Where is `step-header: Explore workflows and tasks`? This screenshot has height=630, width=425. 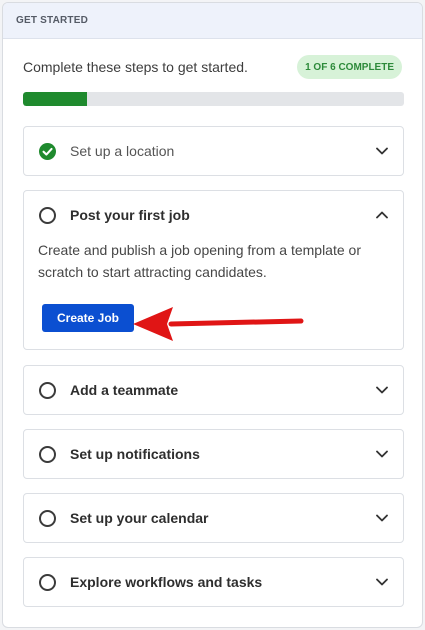
step-header: Explore workflows and tasks is located at coordinates (213, 582).